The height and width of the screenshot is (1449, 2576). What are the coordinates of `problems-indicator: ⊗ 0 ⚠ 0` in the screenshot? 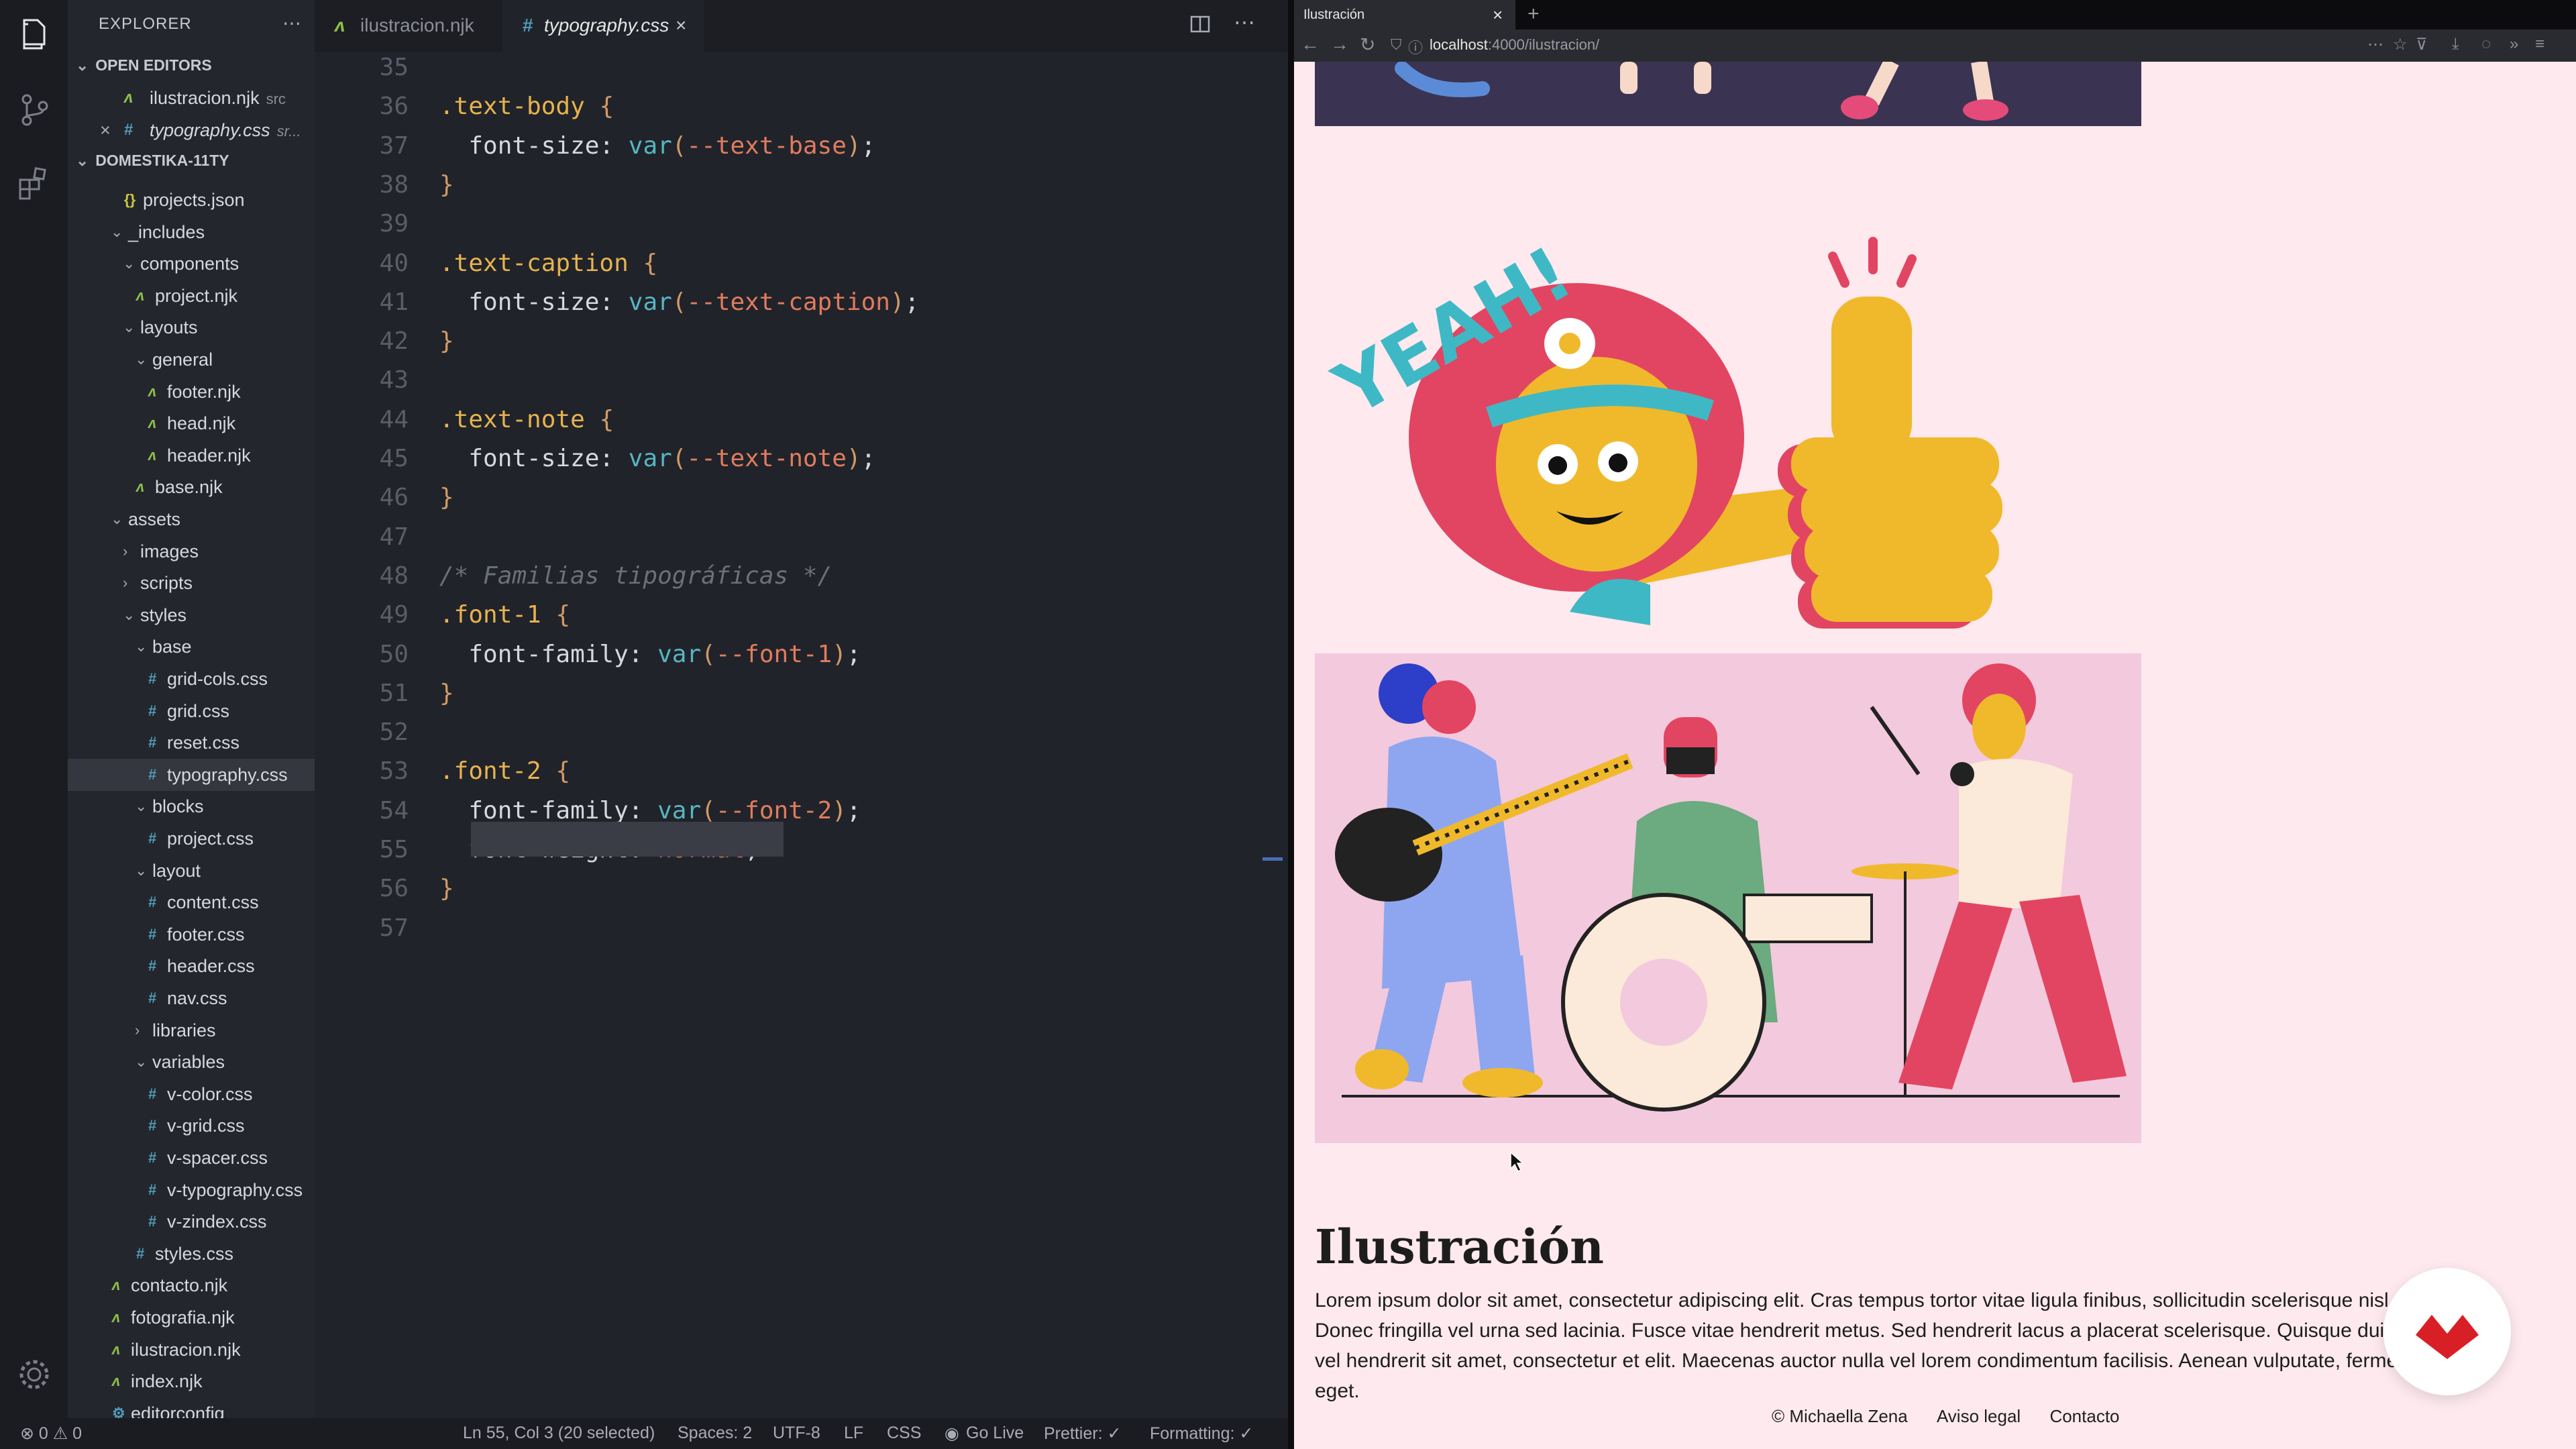 It's located at (51, 1434).